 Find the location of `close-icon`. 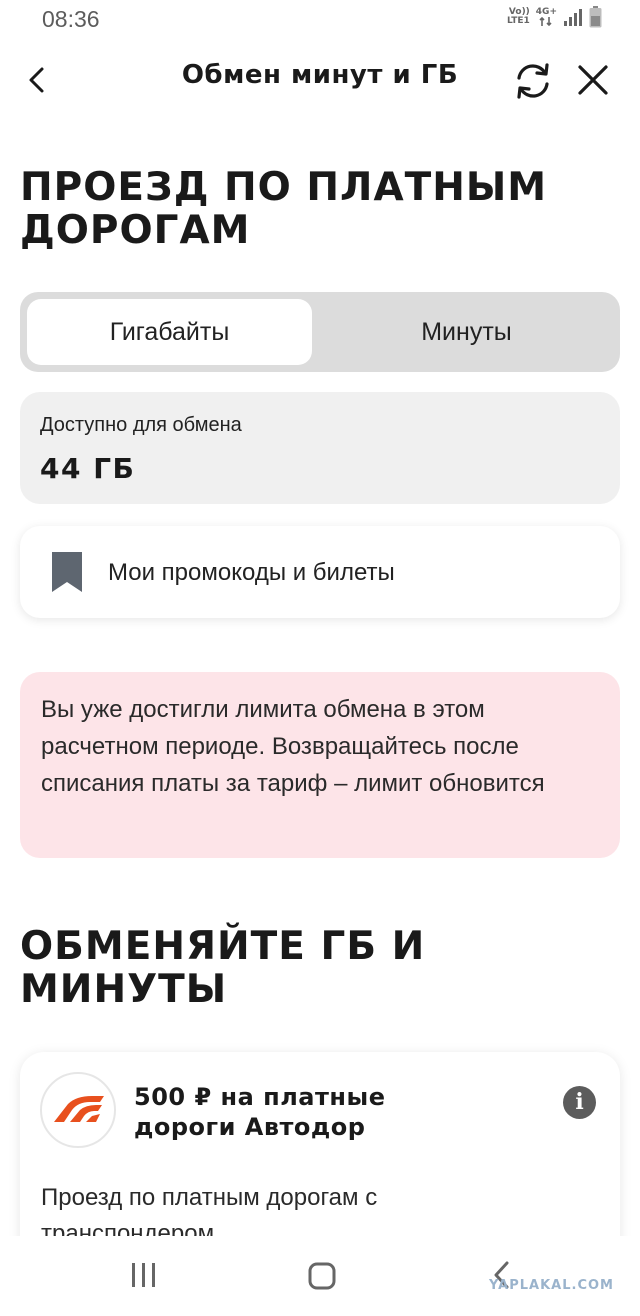

close-icon is located at coordinates (593, 80).